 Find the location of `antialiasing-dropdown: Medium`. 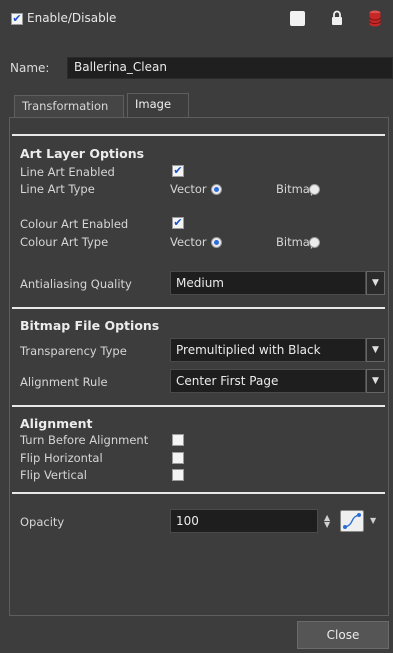

antialiasing-dropdown: Medium is located at coordinates (268, 283).